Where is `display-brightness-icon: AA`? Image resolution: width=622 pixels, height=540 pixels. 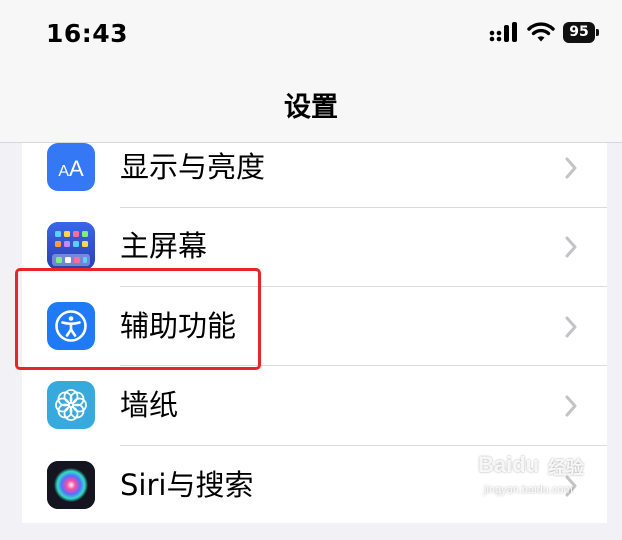 display-brightness-icon: AA is located at coordinates (71, 167).